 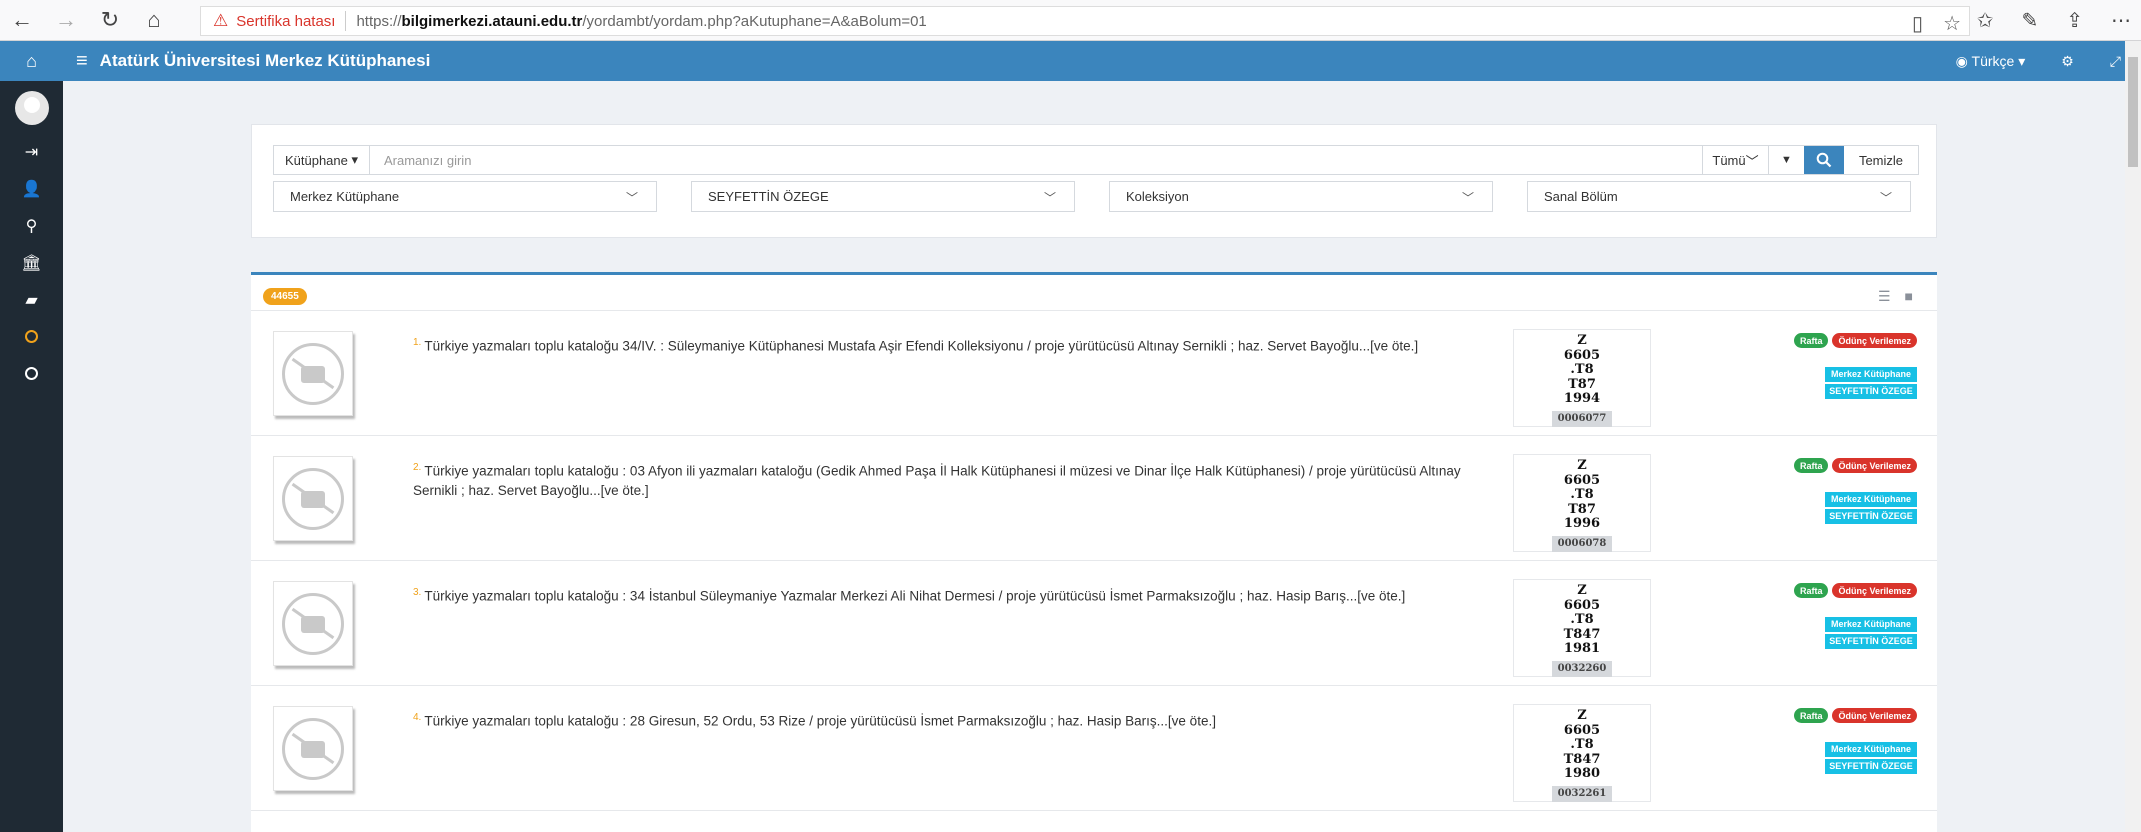 What do you see at coordinates (2029, 20) in the screenshot?
I see `pen-icon: ✎` at bounding box center [2029, 20].